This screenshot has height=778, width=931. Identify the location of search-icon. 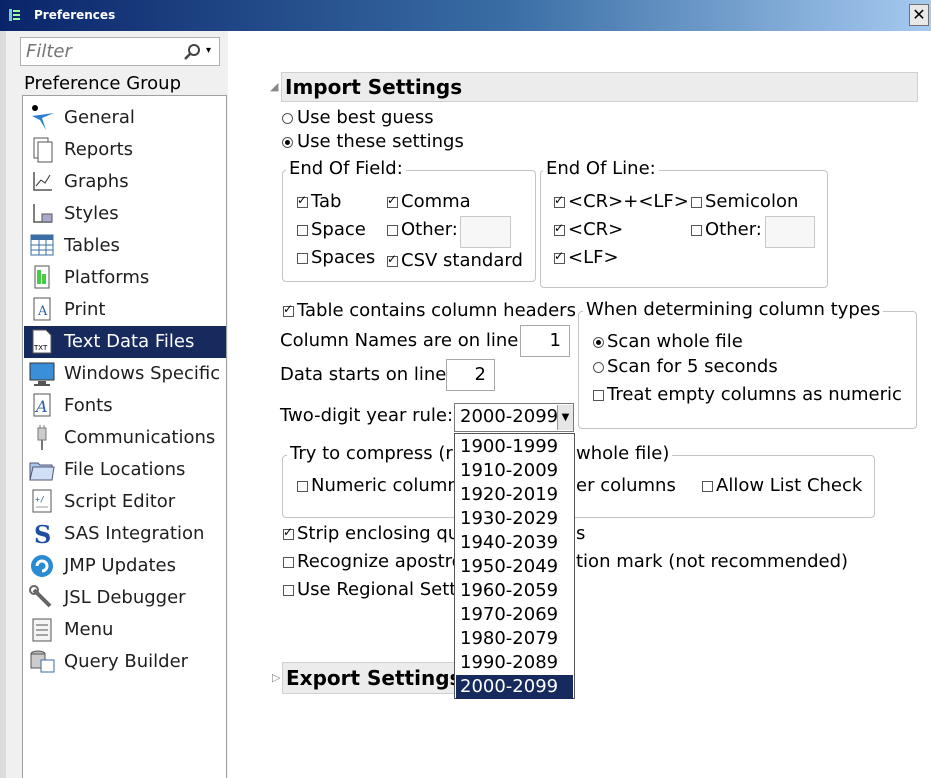
(192, 52).